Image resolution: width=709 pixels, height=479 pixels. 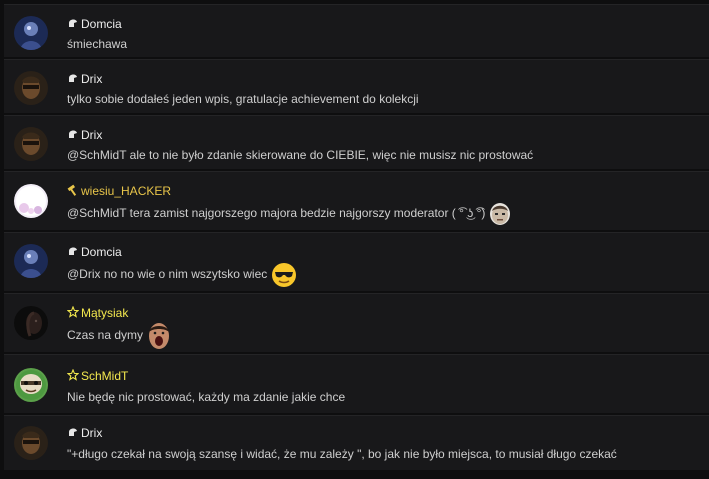 What do you see at coordinates (97, 44) in the screenshot?
I see `message-text: śmiechawa` at bounding box center [97, 44].